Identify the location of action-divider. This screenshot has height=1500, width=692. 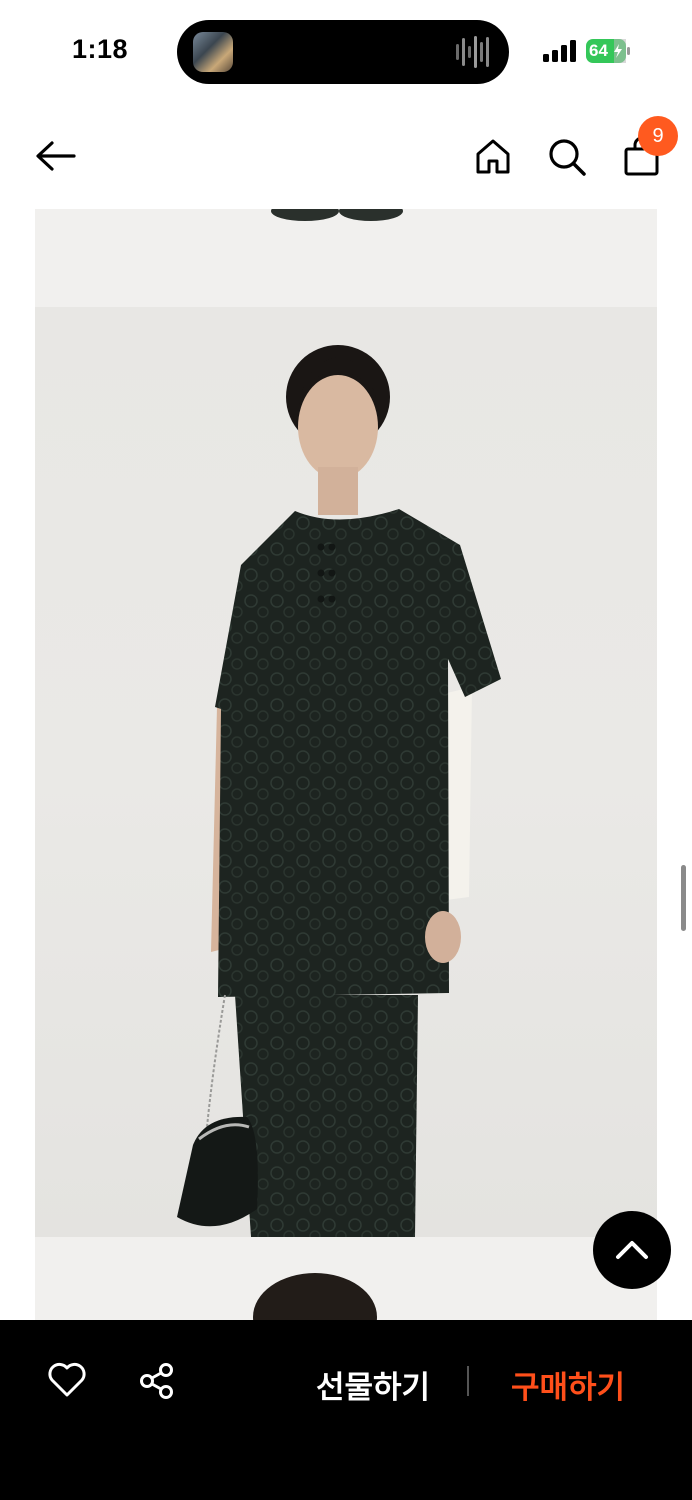
(468, 1381).